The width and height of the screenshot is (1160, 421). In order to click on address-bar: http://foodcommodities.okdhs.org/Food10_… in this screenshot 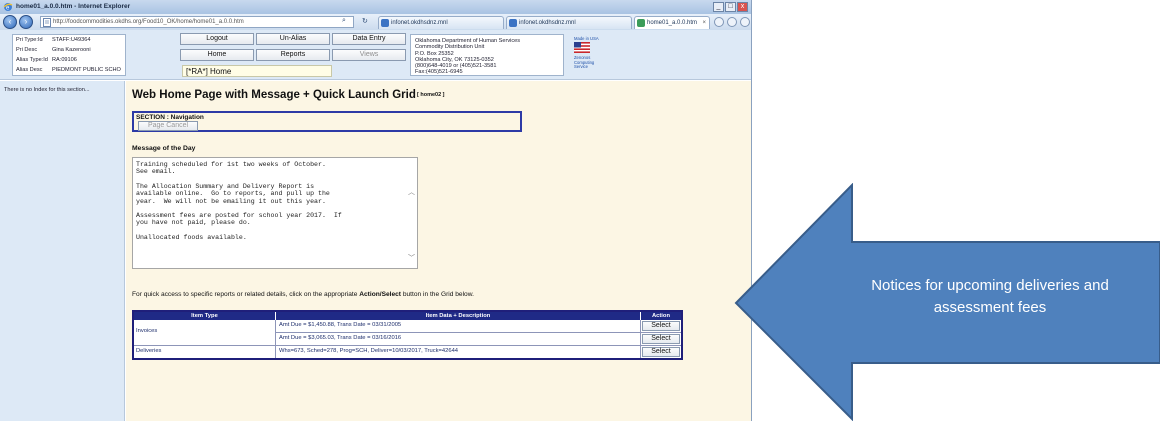, I will do `click(197, 22)`.